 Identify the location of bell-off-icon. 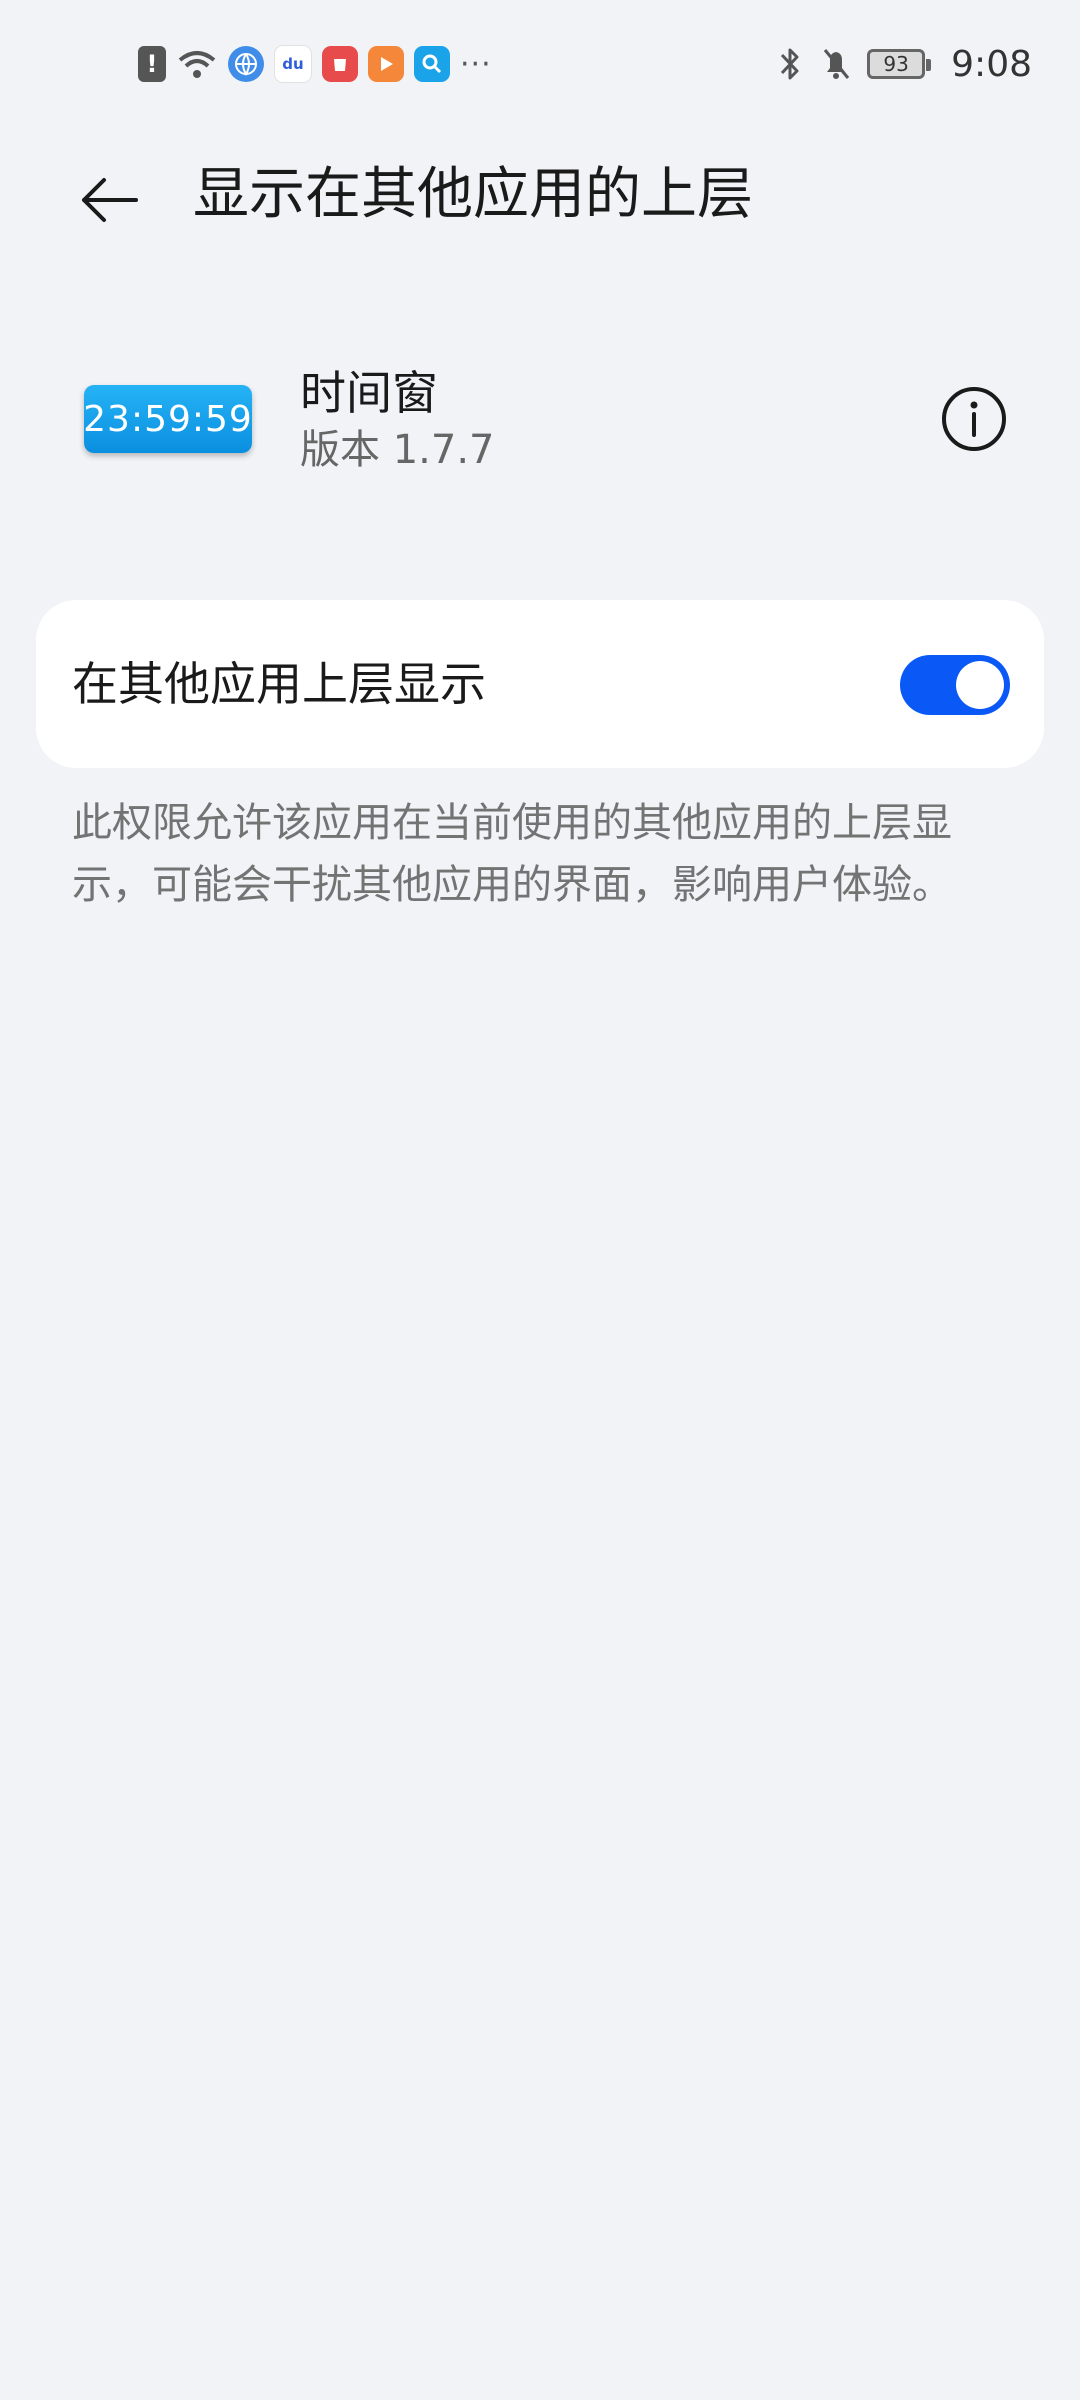
(836, 64).